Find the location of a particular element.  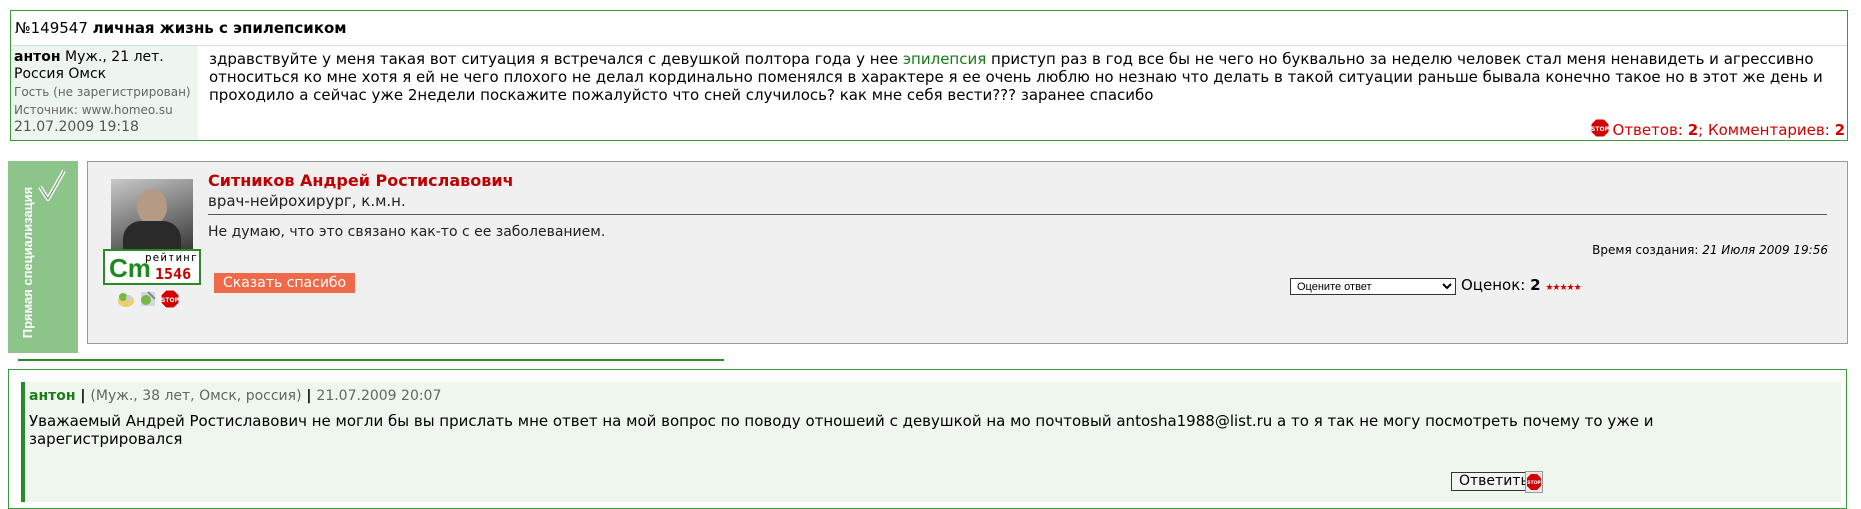

question-source: Источник: www.homeo.su is located at coordinates (93, 110).